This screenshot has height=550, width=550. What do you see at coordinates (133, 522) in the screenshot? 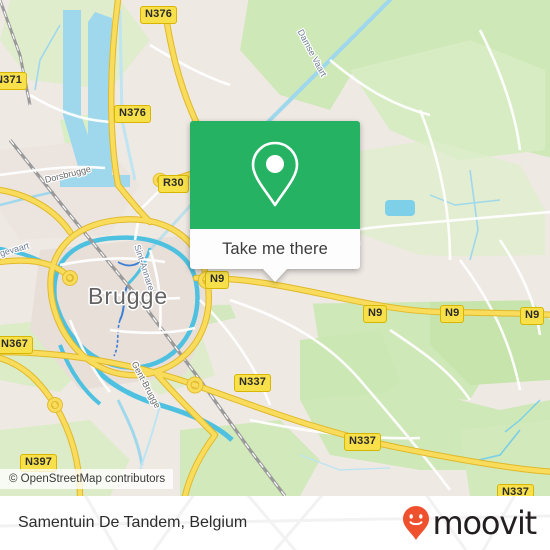
I see `page-title: Samentuin De Tandem, Belgium` at bounding box center [133, 522].